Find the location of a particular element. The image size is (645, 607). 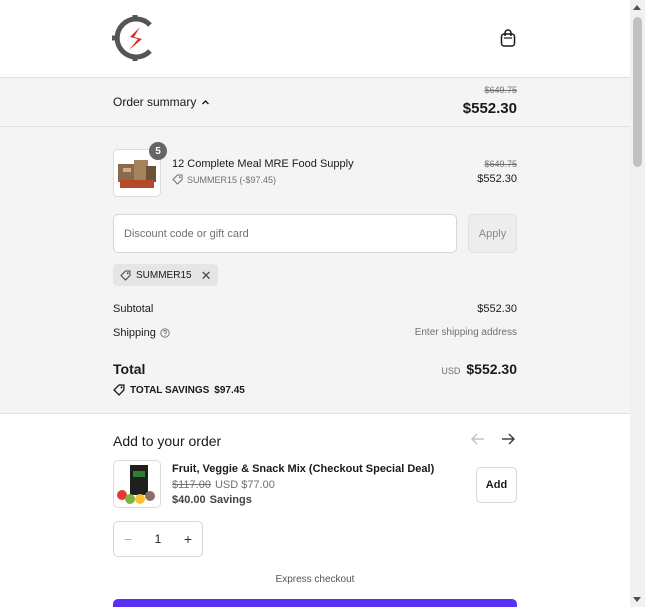

applied-code-label: SUMMER15 is located at coordinates (164, 275).